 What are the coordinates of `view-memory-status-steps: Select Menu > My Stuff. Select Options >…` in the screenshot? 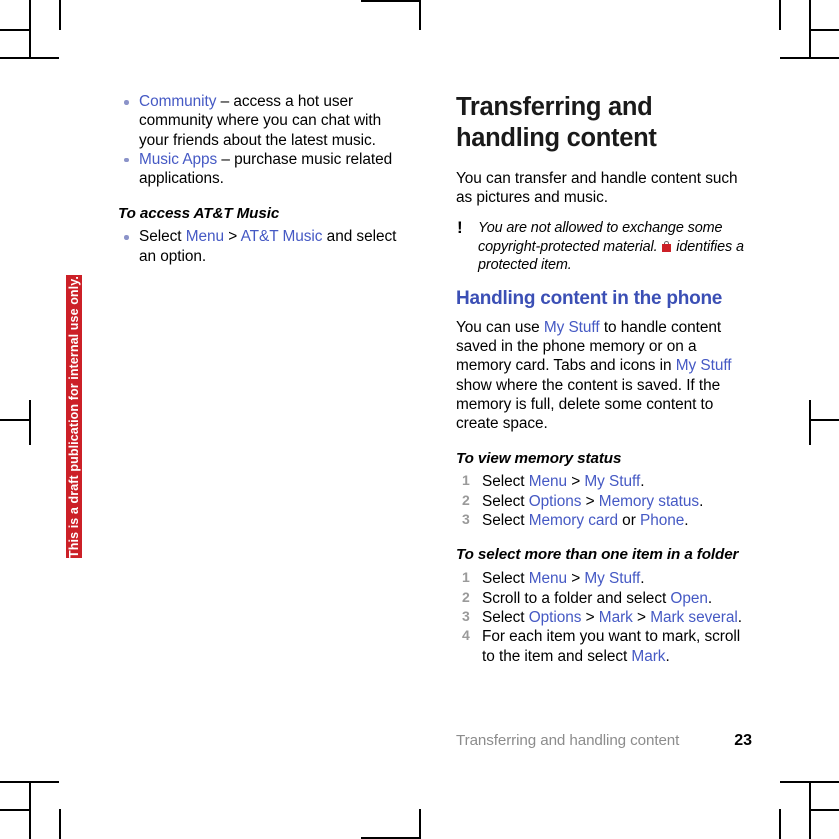 It's located at (604, 501).